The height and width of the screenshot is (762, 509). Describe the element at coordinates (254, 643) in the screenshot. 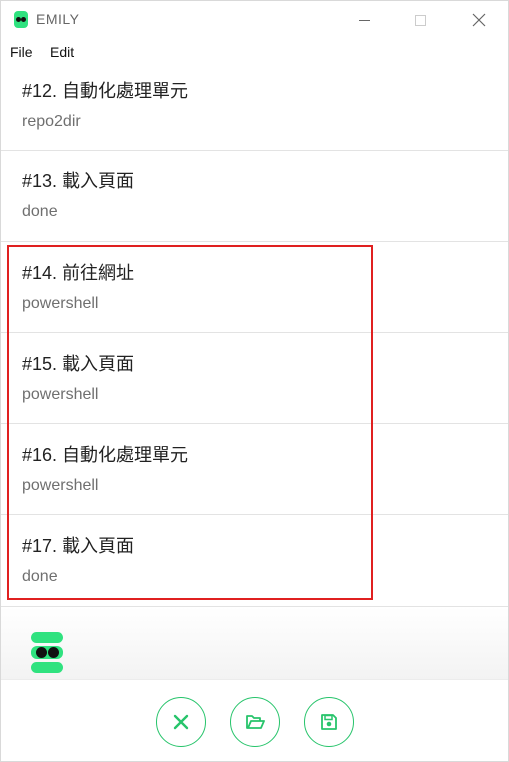

I see `footer-area` at that location.